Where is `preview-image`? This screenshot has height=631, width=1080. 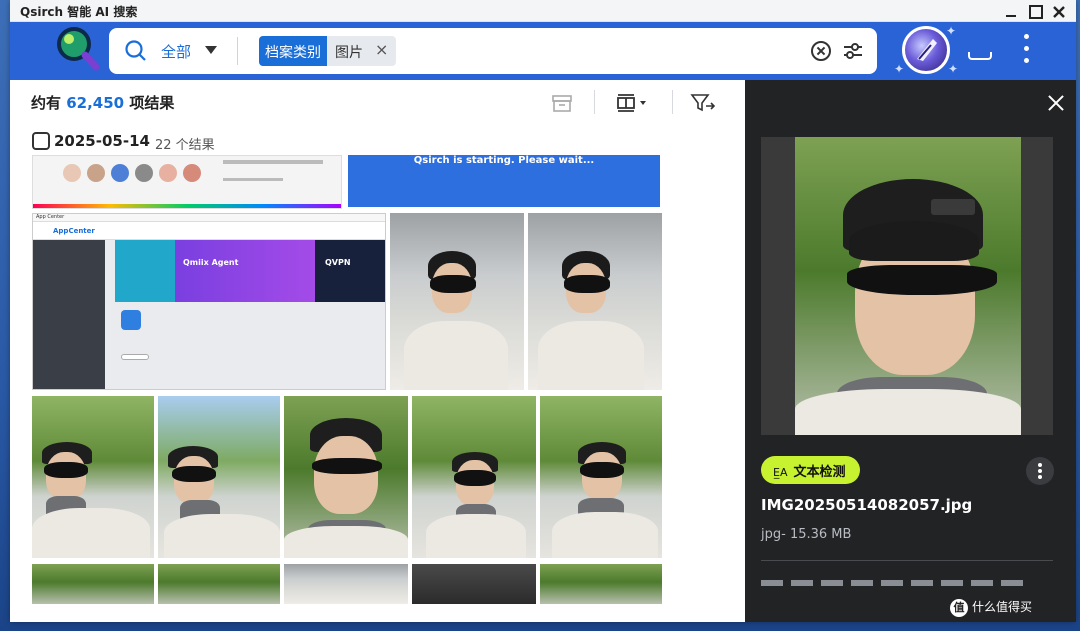 preview-image is located at coordinates (908, 286).